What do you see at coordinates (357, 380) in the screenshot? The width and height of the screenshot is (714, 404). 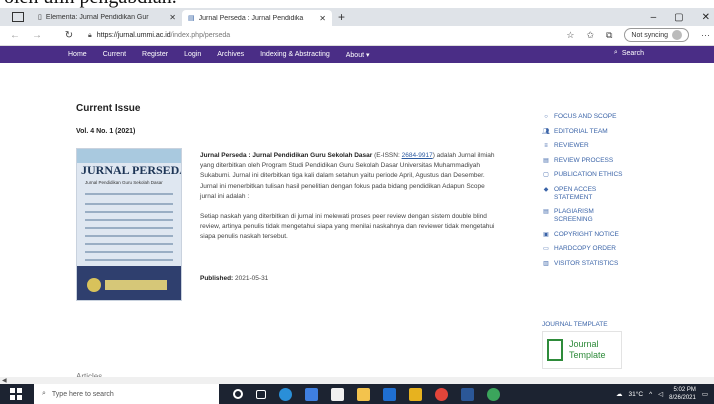 I see `horizontal-scrollbar: ◀` at bounding box center [357, 380].